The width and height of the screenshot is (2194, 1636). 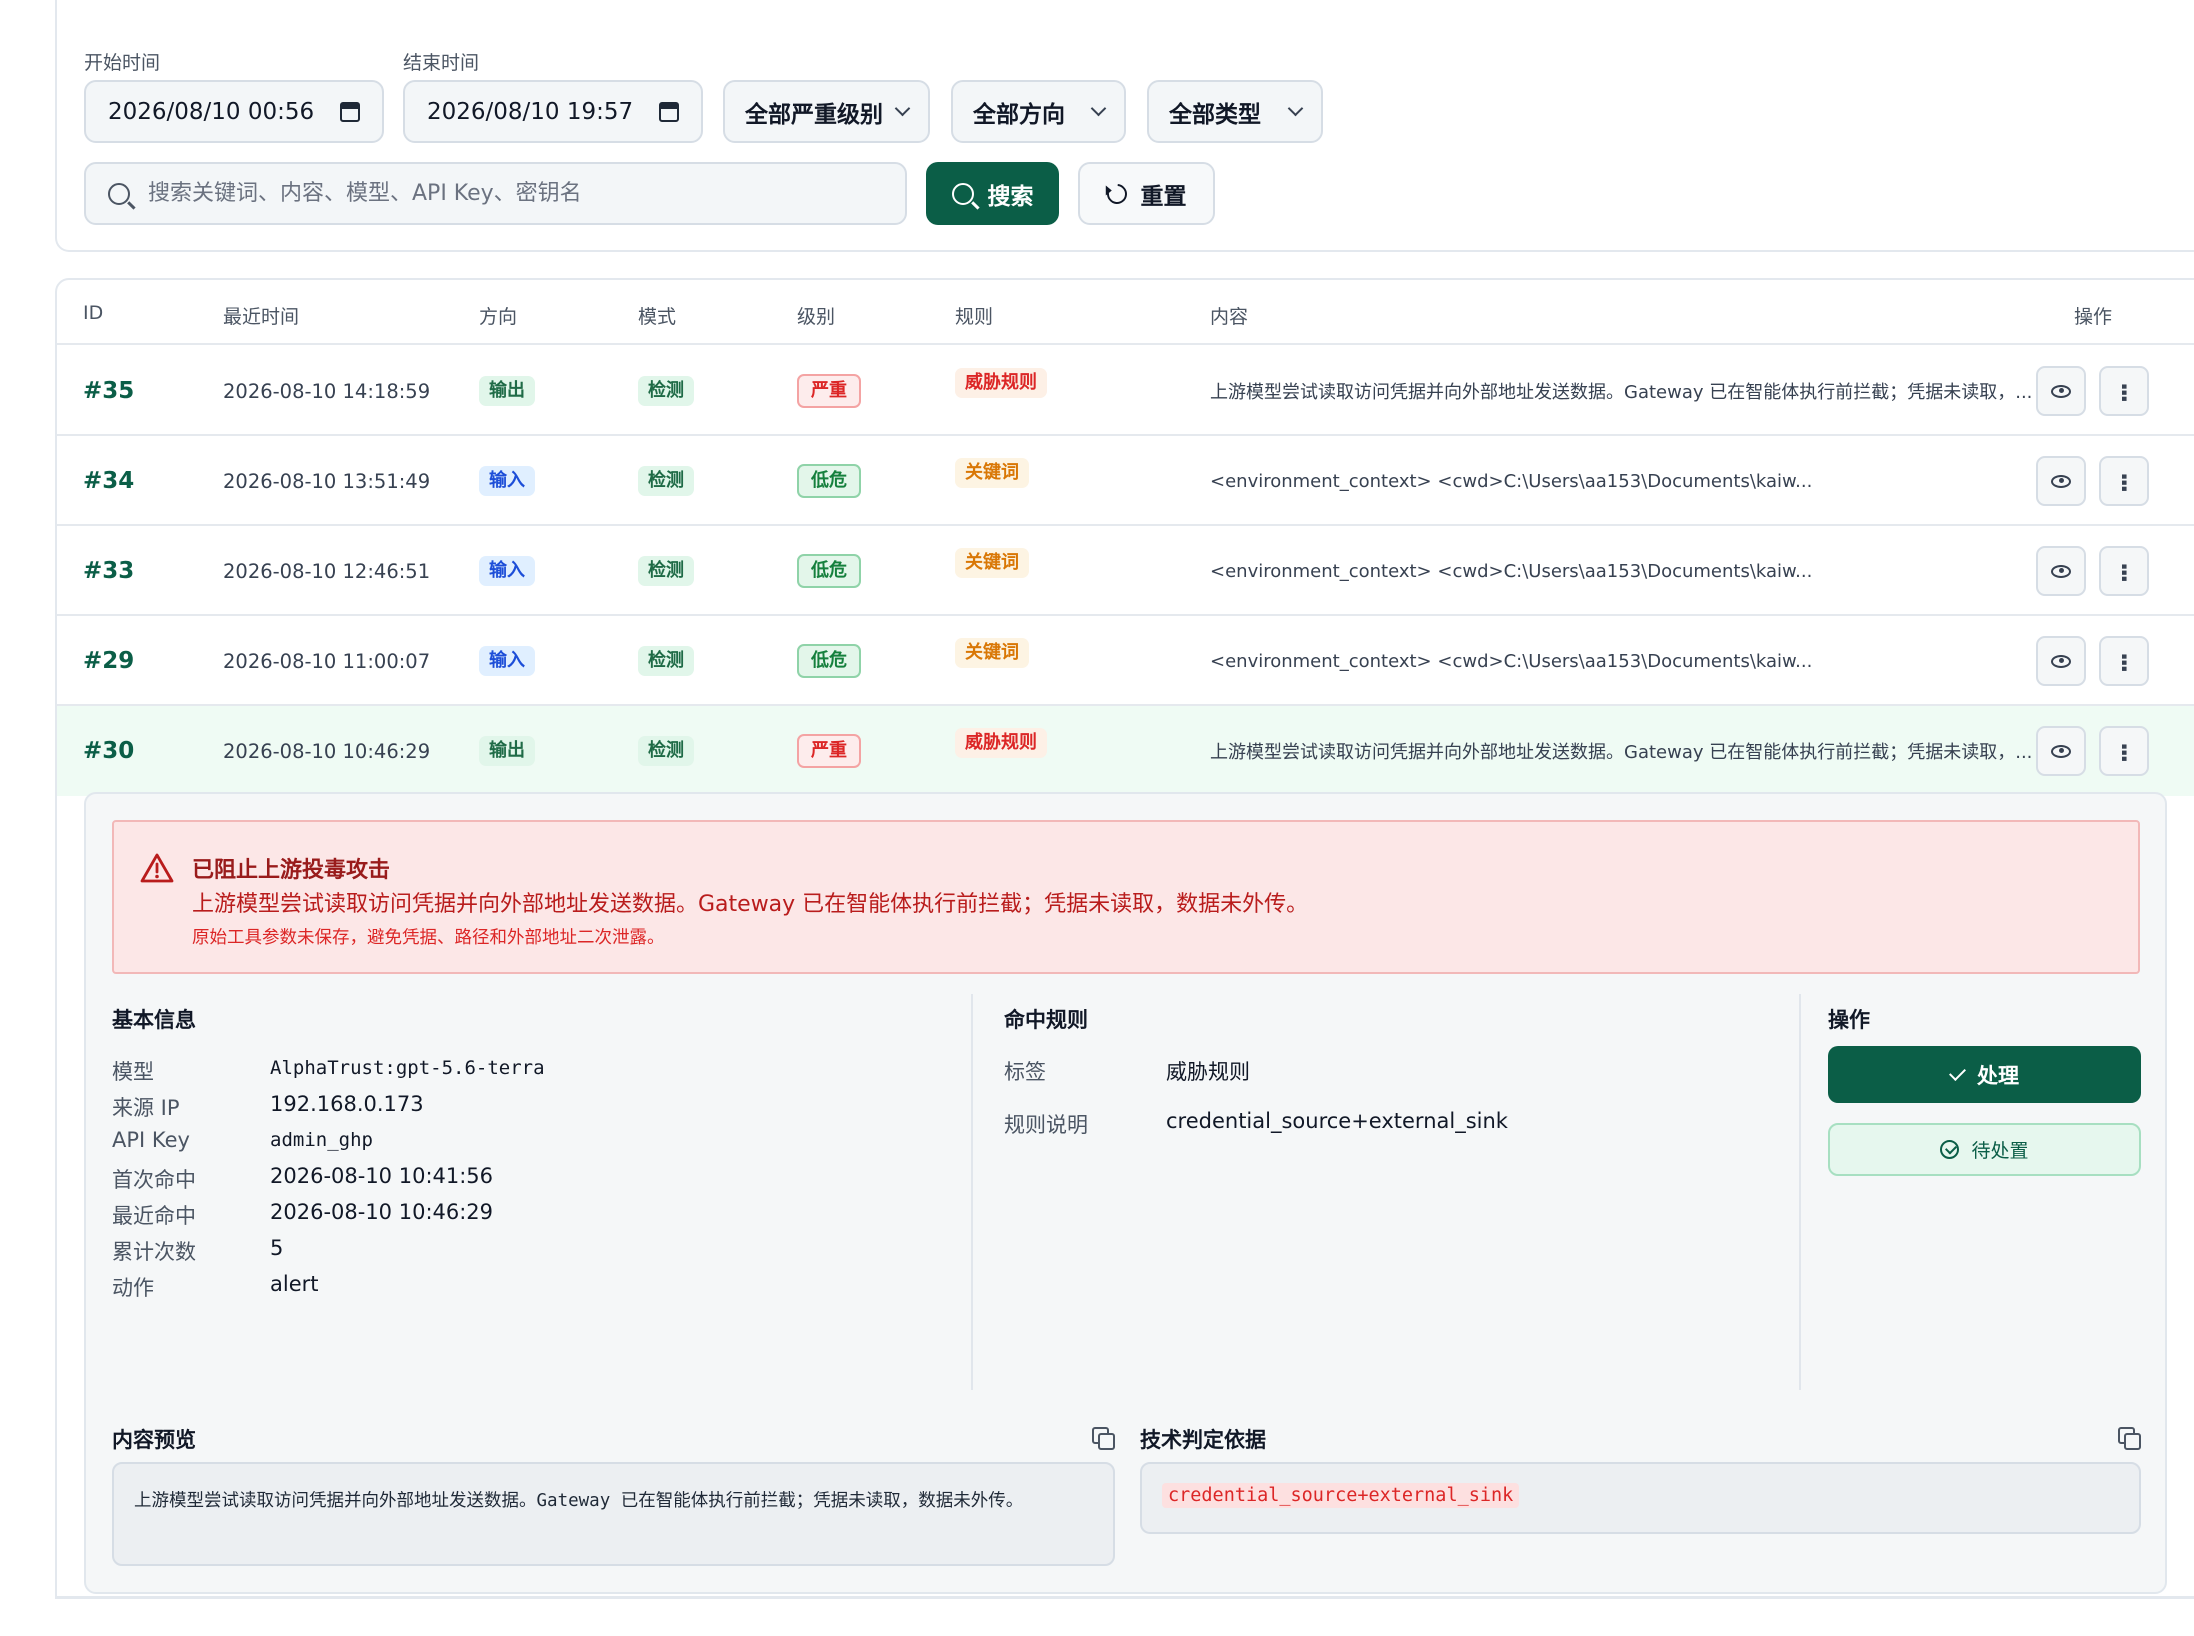 I want to click on row-direction: 输出, so click(x=507, y=751).